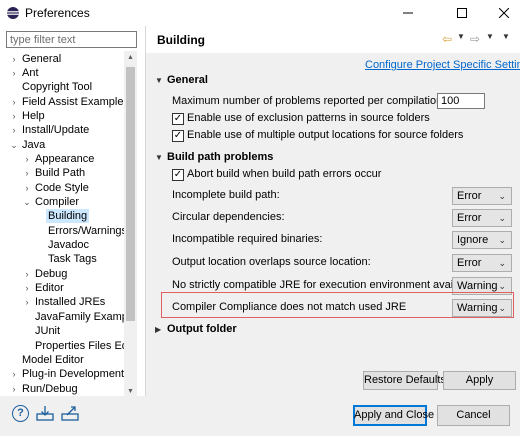 Image resolution: width=520 pixels, height=436 pixels. What do you see at coordinates (45, 413) in the screenshot?
I see `import-icon` at bounding box center [45, 413].